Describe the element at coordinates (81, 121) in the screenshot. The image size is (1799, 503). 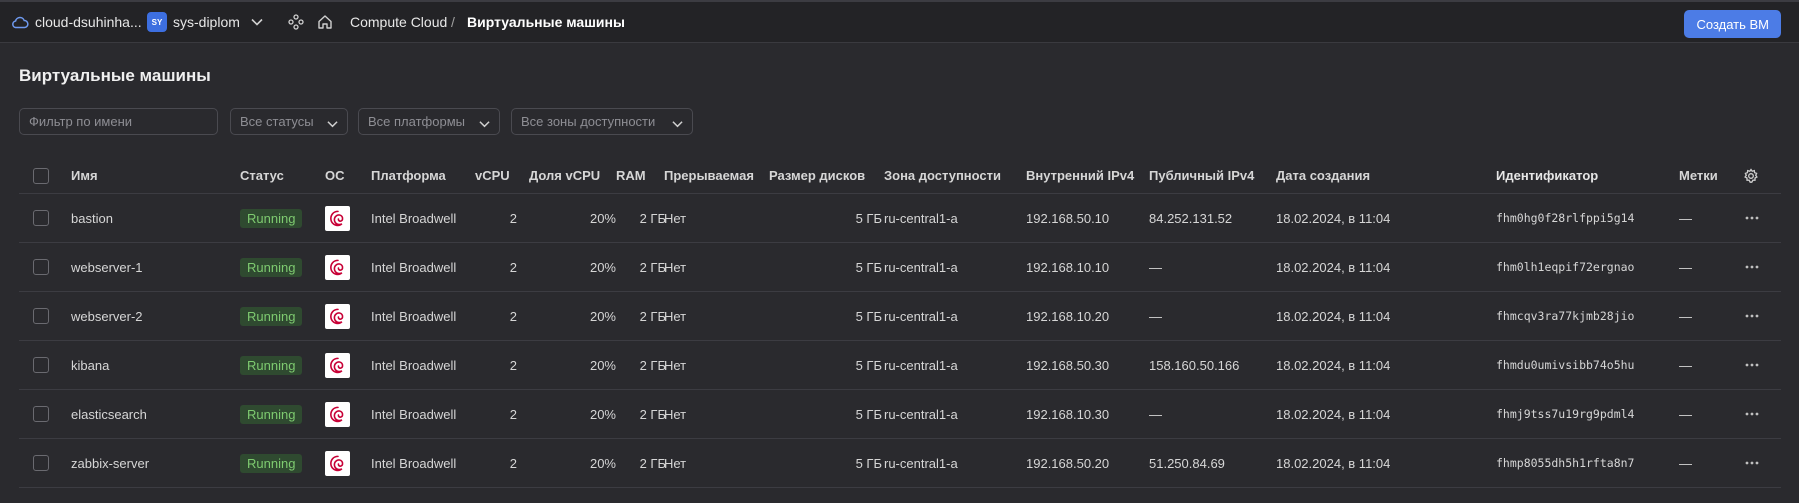
I see `name-filter-placeholder: Фильтр по имени` at that location.